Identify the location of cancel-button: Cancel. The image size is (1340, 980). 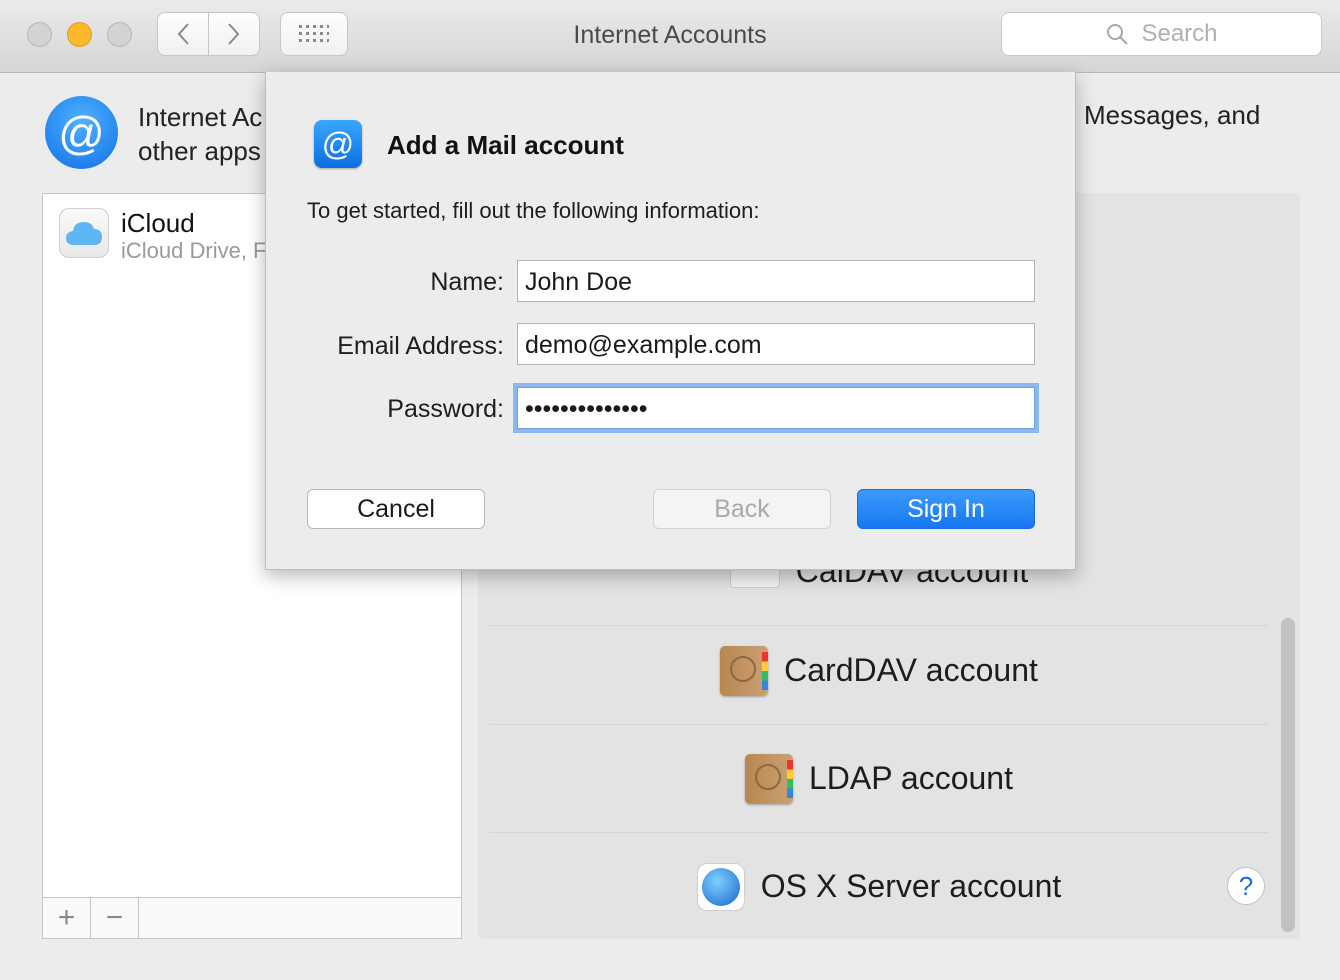
(396, 509).